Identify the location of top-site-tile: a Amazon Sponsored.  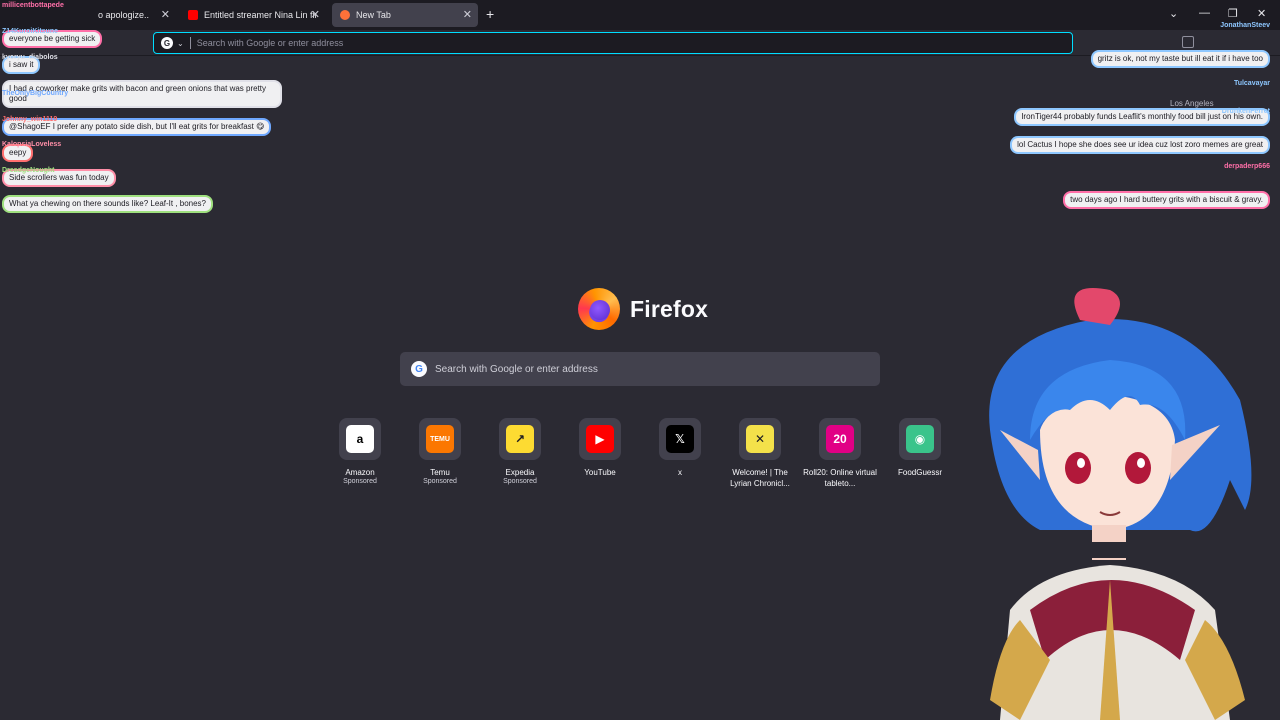
(360, 453).